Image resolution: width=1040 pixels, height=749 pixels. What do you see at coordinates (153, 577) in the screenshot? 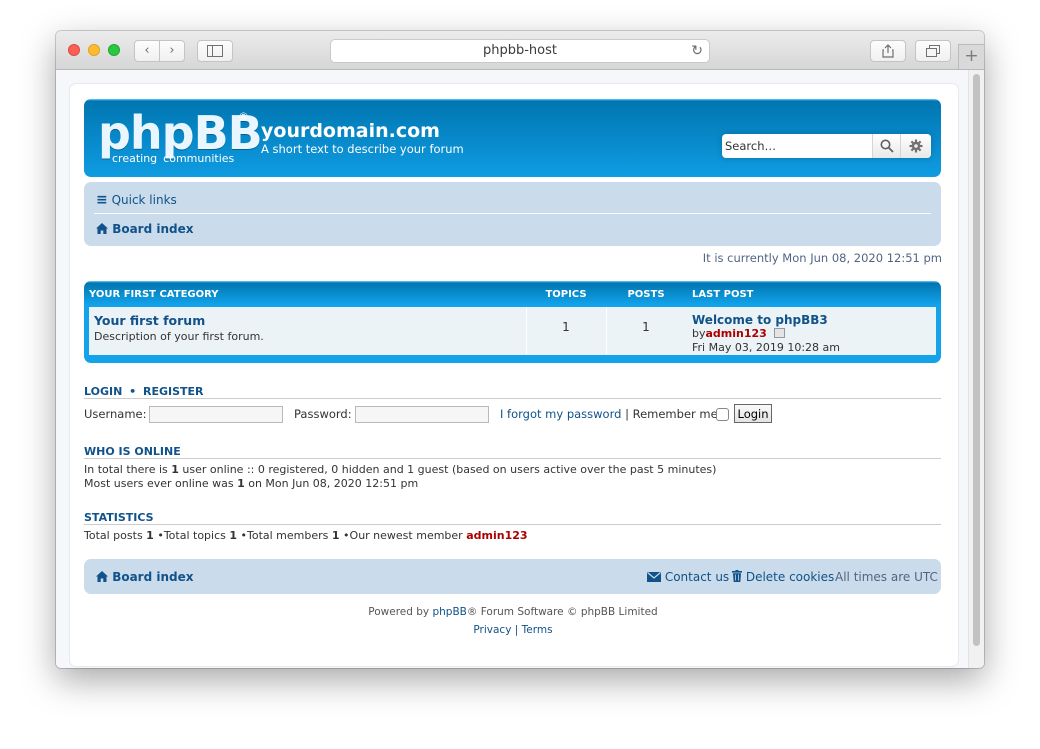
I see `footer-board-index-label: Board index` at bounding box center [153, 577].